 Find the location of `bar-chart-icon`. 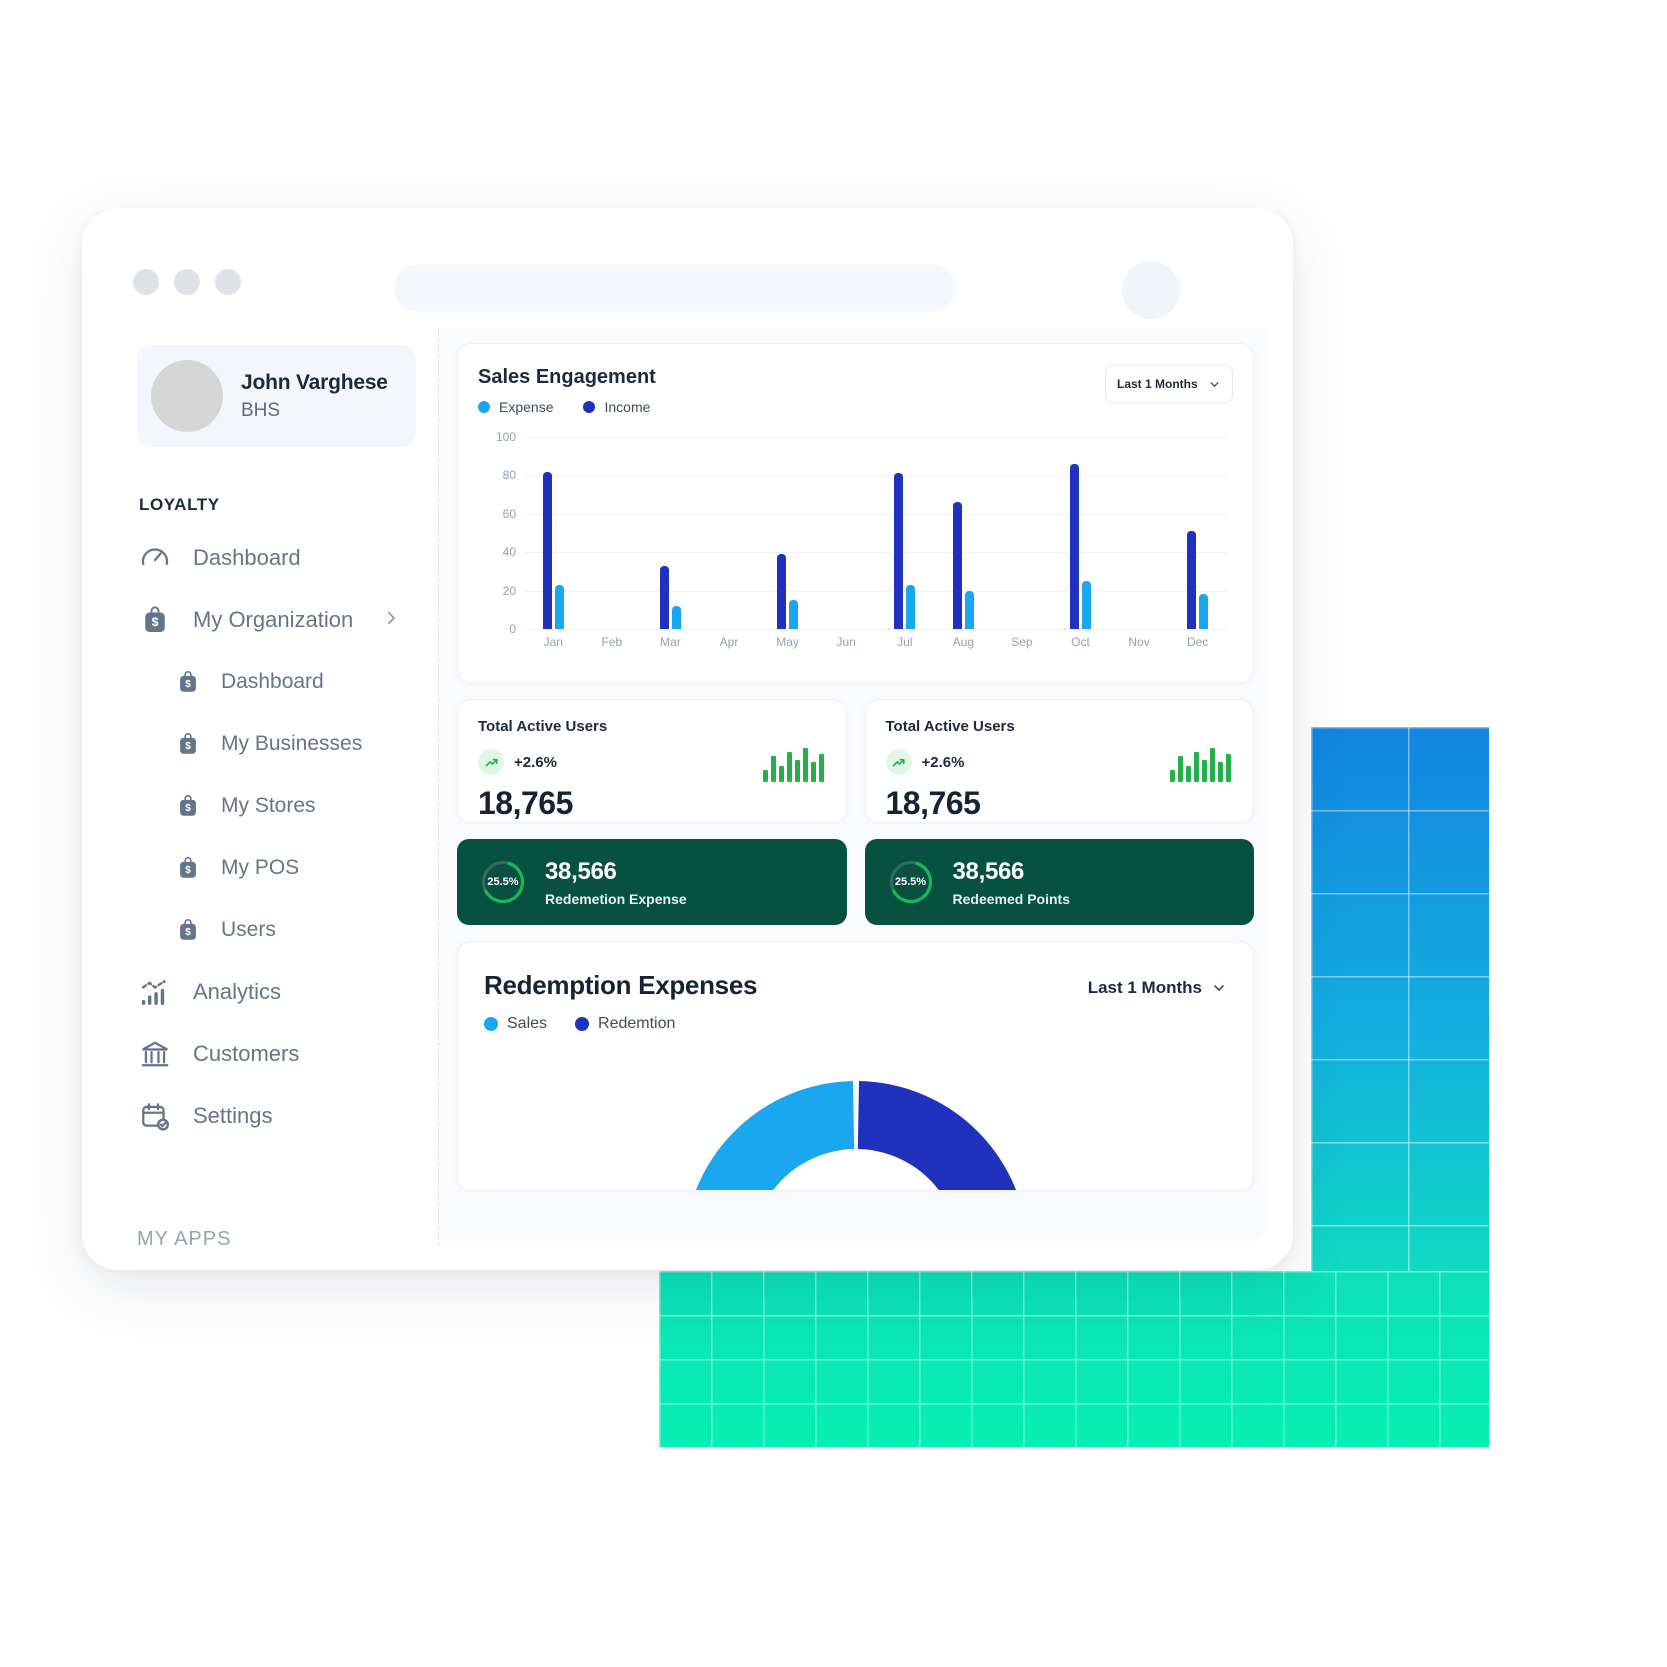

bar-chart-icon is located at coordinates (155, 992).